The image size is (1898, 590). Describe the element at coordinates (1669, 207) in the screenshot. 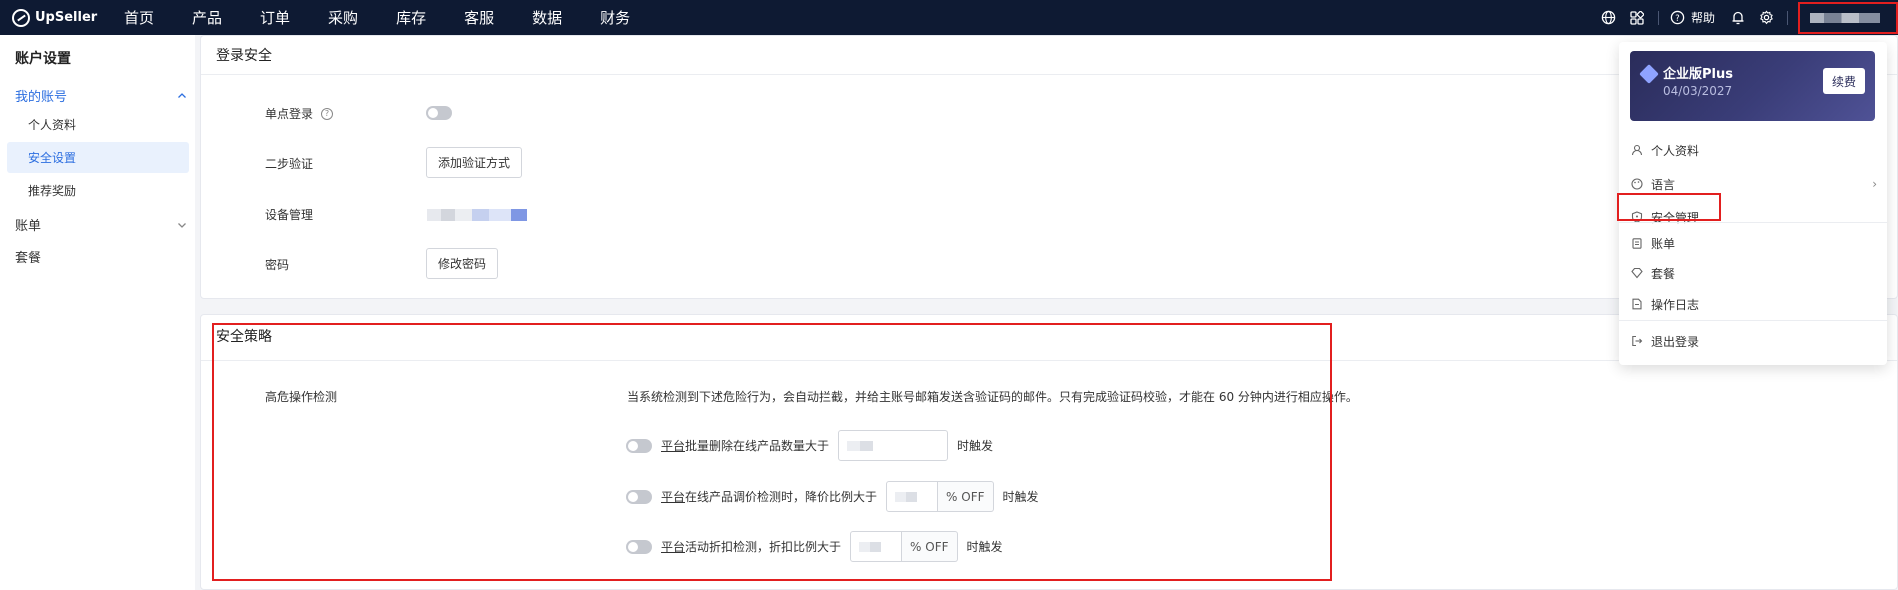

I see `highlight-security-menu-item` at that location.